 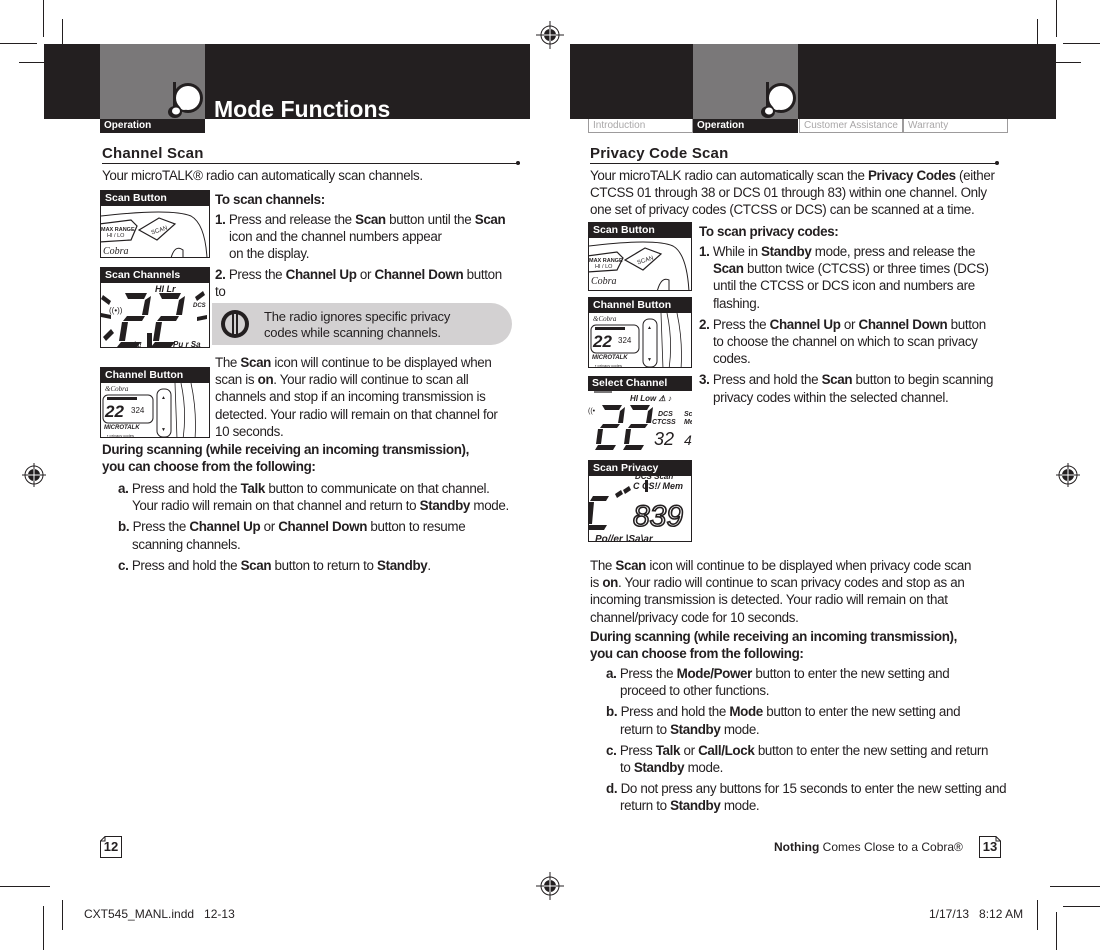 I want to click on tab-operation: Operation, so click(x=745, y=126).